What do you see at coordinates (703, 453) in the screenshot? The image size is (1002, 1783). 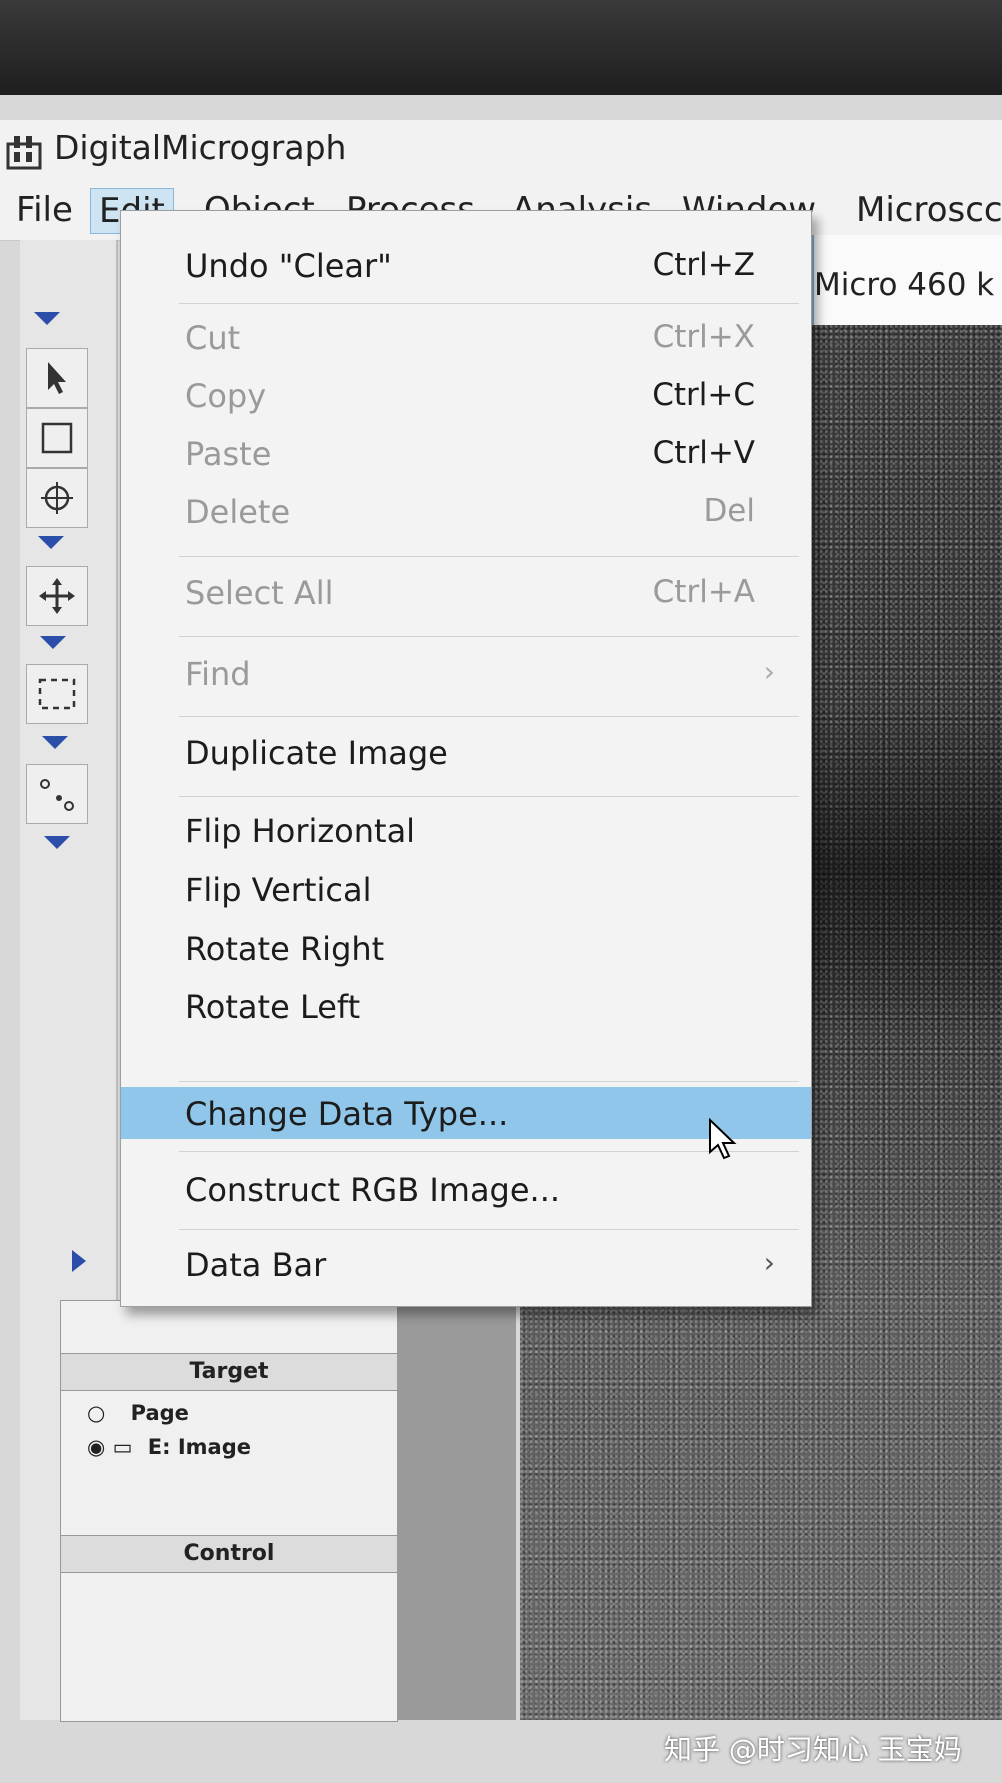 I see `menu-item-shortcut: Ctrl+V` at bounding box center [703, 453].